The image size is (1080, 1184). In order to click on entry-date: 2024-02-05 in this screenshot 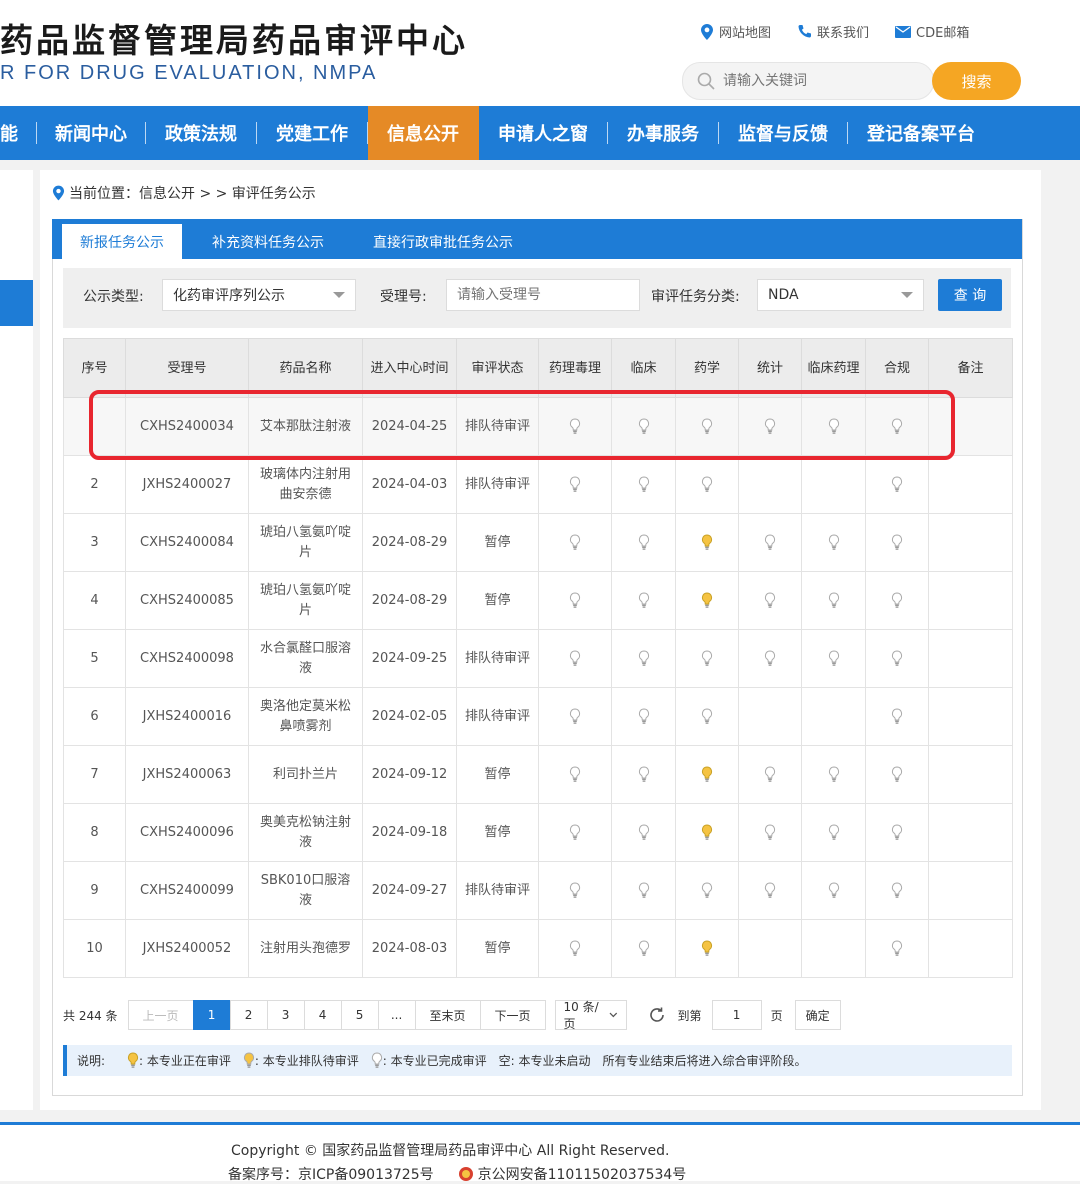, I will do `click(409, 716)`.